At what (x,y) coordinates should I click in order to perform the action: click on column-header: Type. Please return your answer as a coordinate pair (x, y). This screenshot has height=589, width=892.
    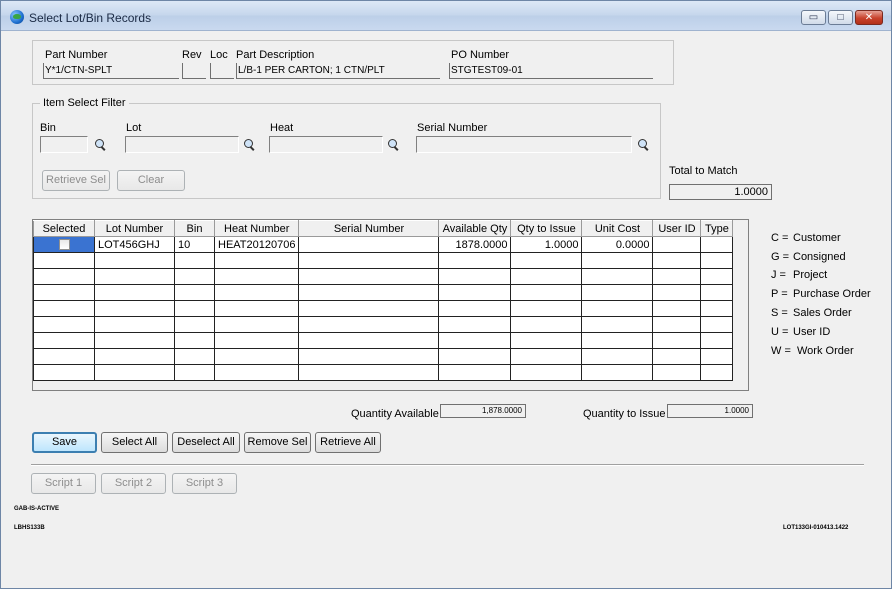
    Looking at the image, I should click on (717, 228).